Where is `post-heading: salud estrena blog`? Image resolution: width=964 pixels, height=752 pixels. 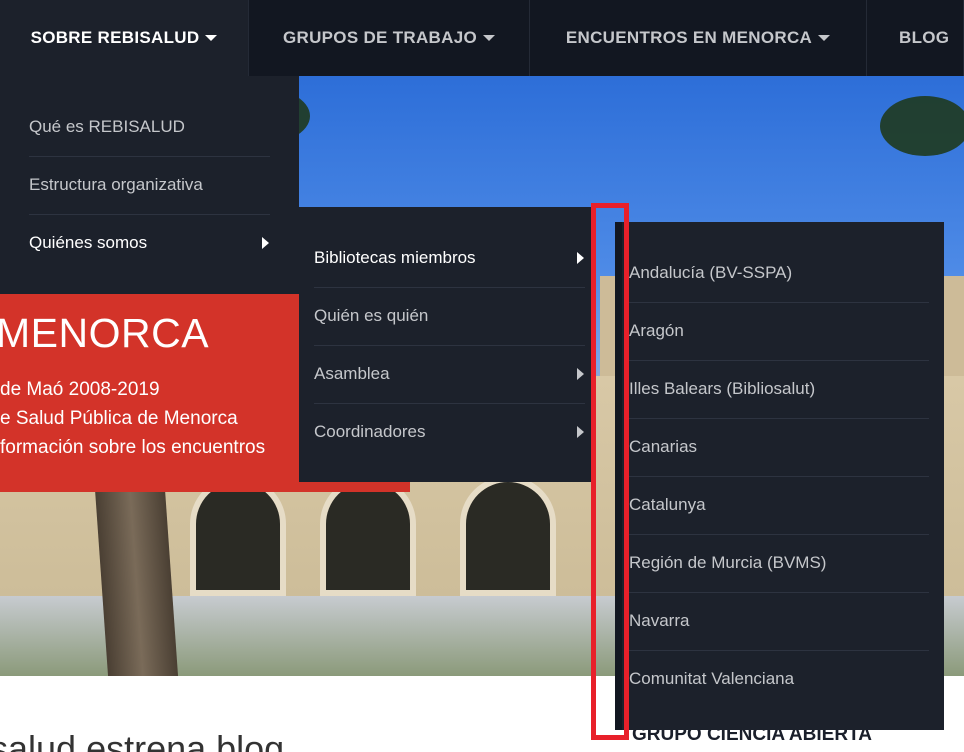 post-heading: salud estrena blog is located at coordinates (142, 740).